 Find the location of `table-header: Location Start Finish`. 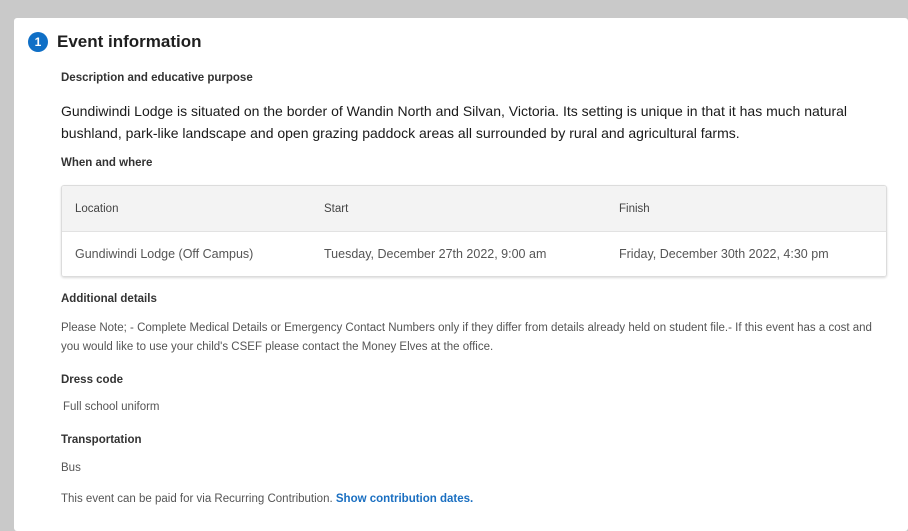

table-header: Location Start Finish is located at coordinates (474, 209).